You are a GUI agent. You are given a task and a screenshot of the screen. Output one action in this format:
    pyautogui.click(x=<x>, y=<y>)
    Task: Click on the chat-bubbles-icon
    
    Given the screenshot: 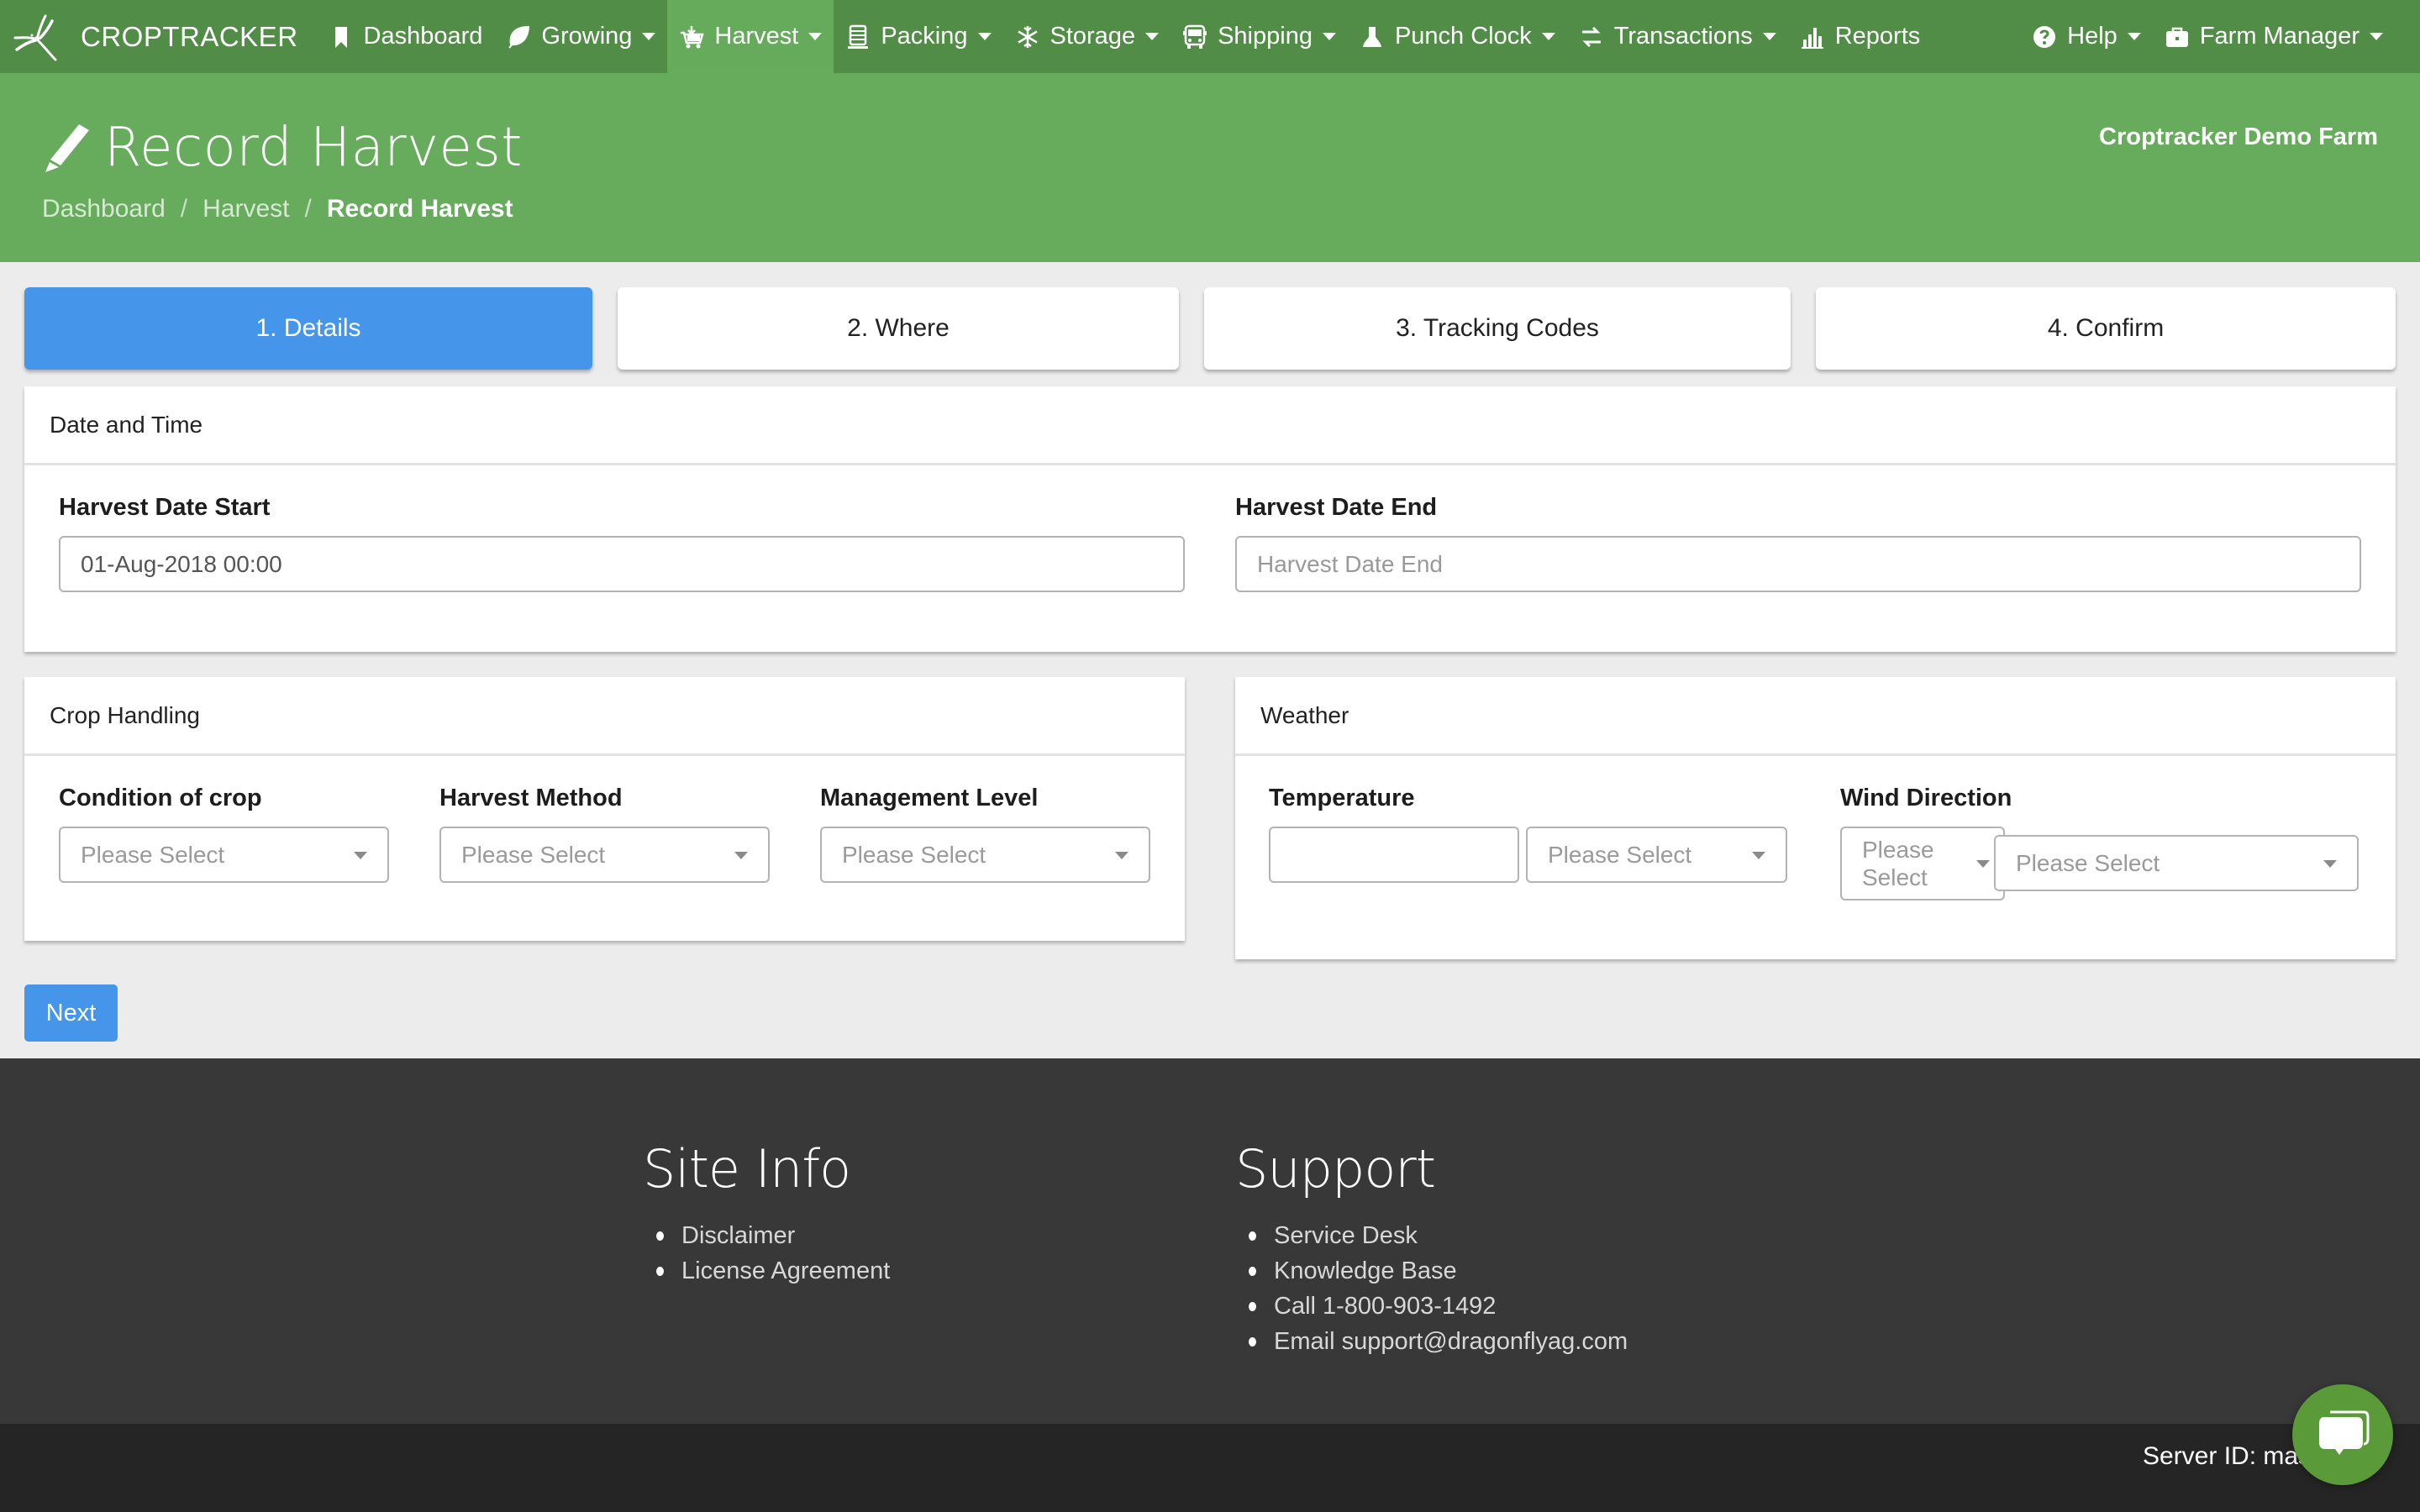 What is the action you would take?
    pyautogui.click(x=2344, y=1432)
    